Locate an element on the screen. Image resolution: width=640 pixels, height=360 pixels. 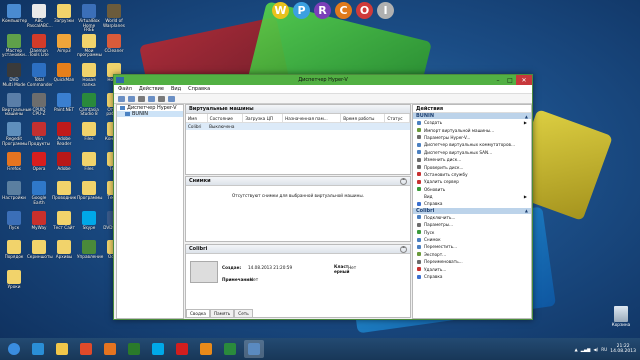
desktop-icon: QuickMan is located at coordinates (64, 73).